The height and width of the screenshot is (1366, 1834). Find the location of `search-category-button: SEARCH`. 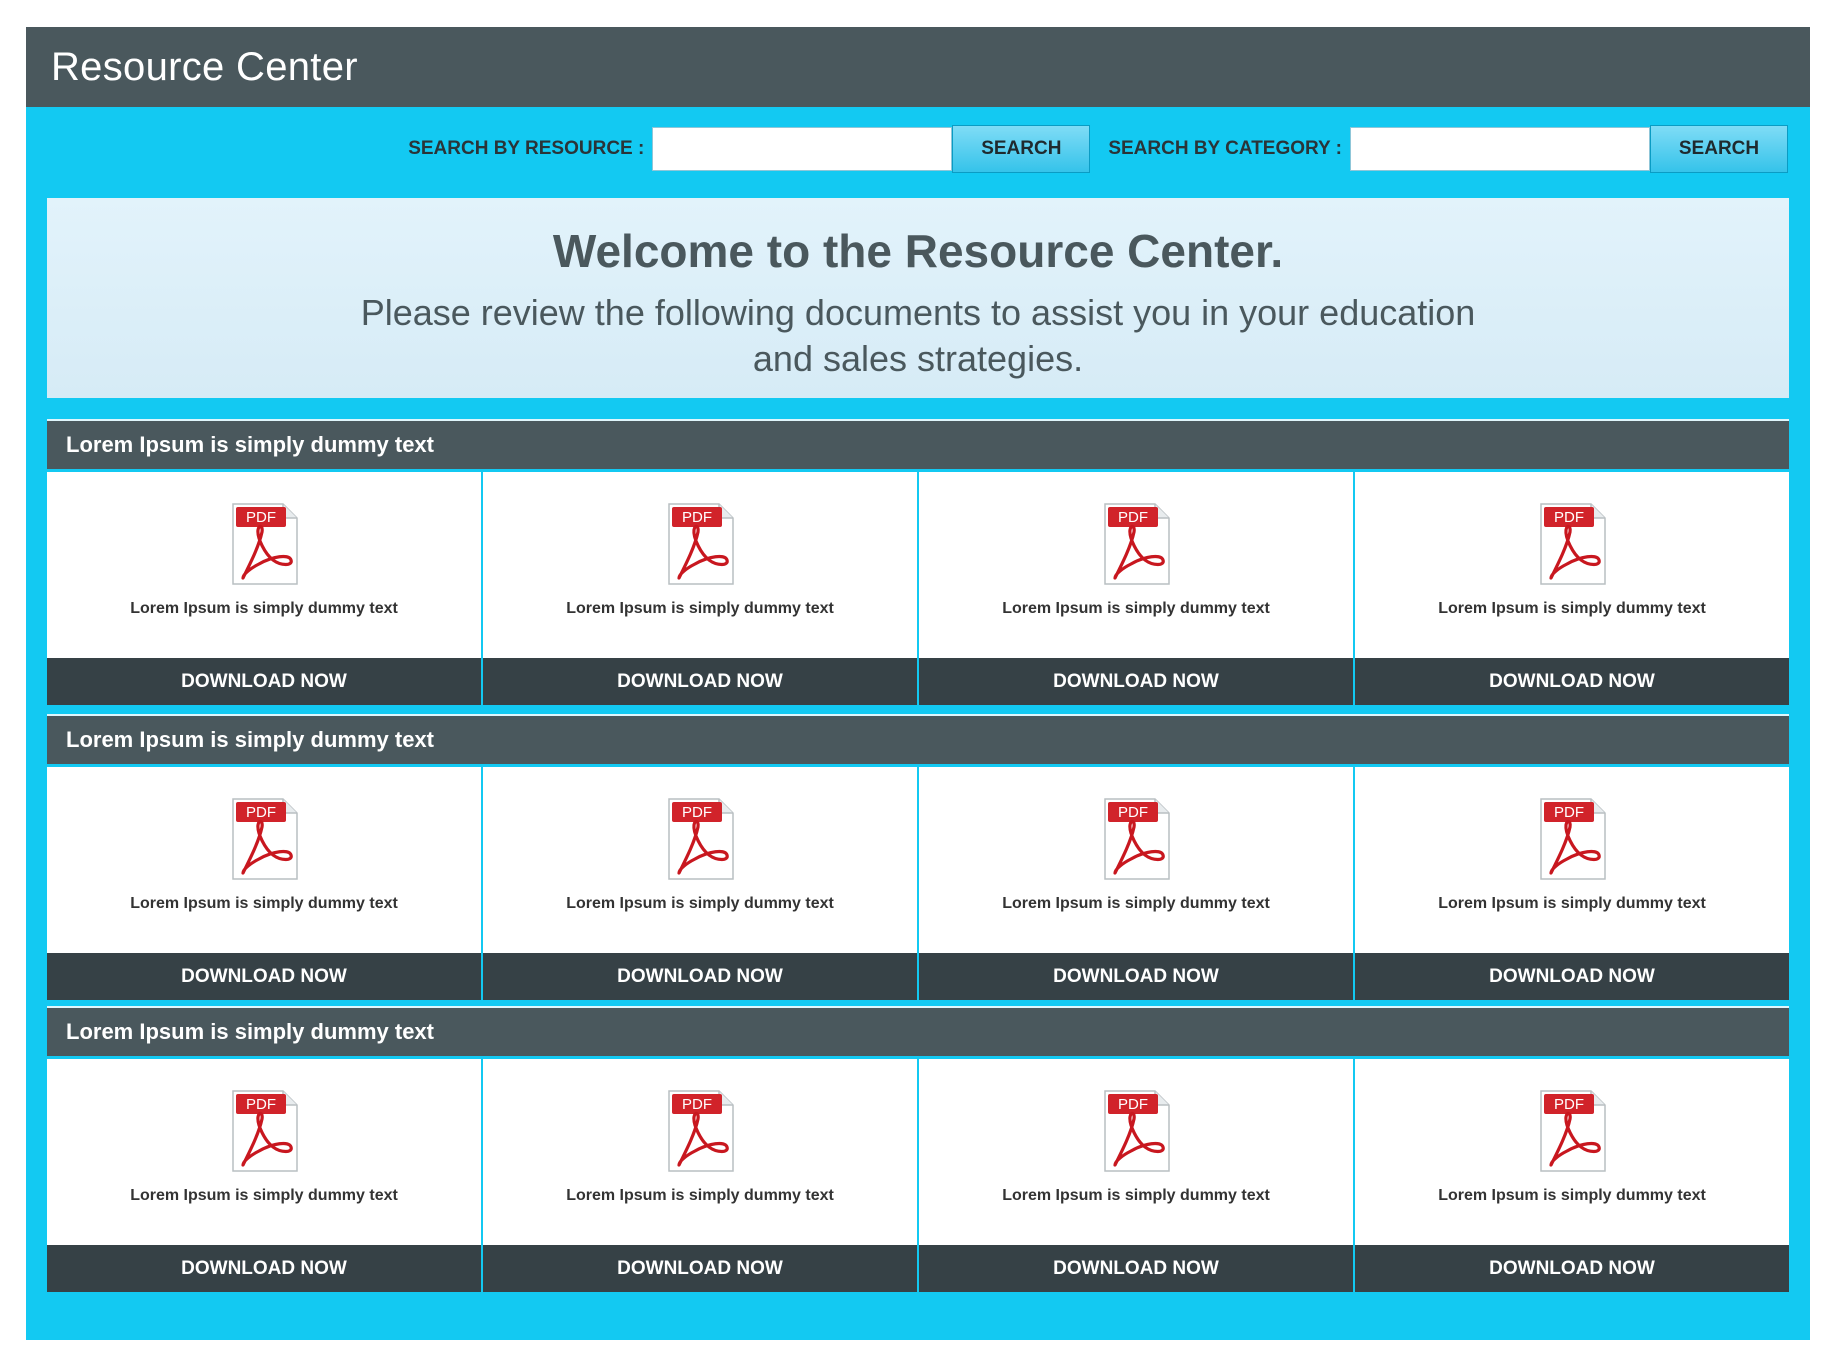

search-category-button: SEARCH is located at coordinates (1719, 149).